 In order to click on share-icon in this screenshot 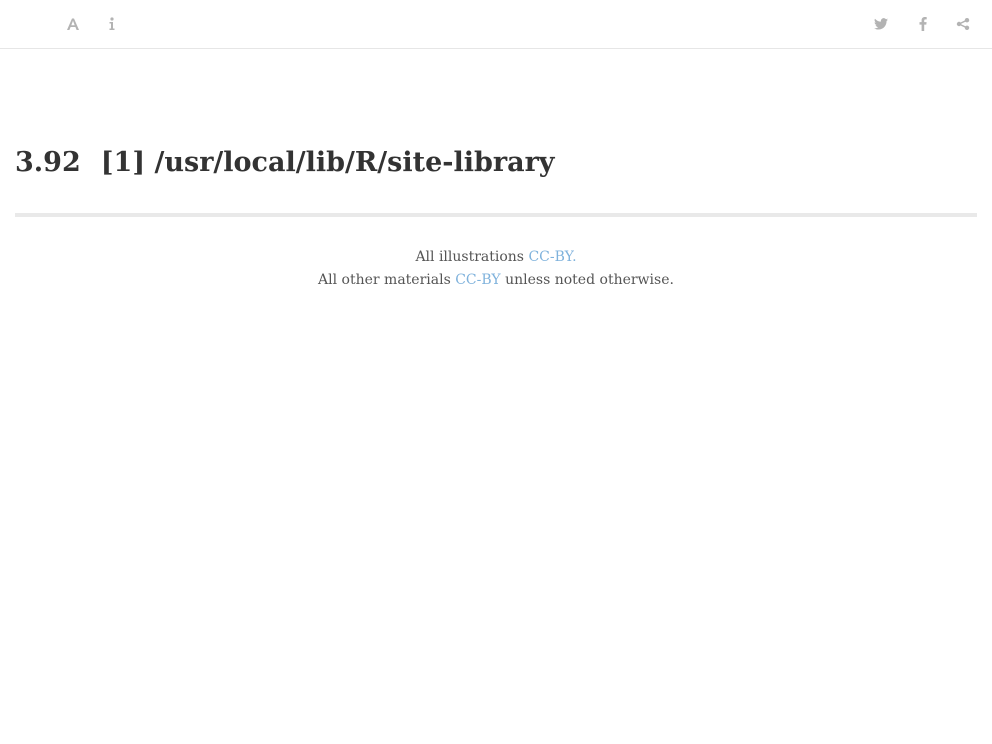, I will do `click(963, 24)`.